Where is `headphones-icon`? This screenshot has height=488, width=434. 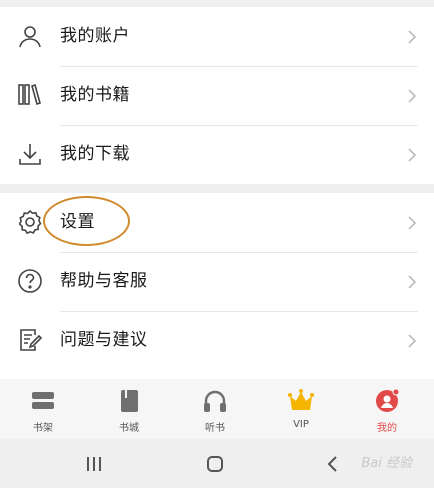
headphones-icon is located at coordinates (215, 401).